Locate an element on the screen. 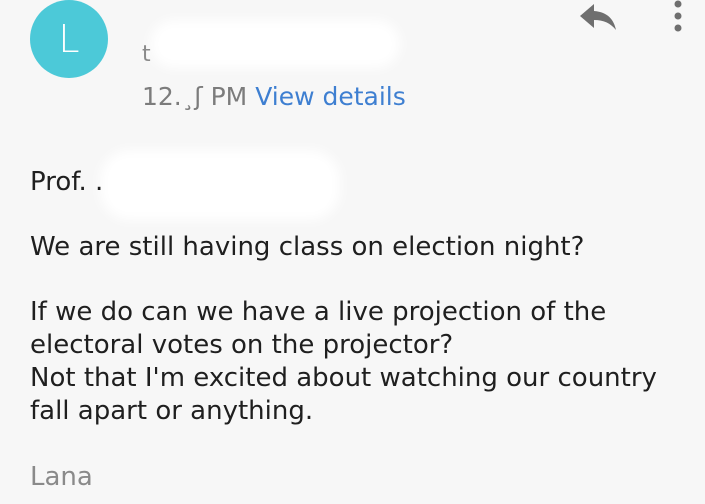 This screenshot has width=705, height=504. reply-icon is located at coordinates (598, 17).